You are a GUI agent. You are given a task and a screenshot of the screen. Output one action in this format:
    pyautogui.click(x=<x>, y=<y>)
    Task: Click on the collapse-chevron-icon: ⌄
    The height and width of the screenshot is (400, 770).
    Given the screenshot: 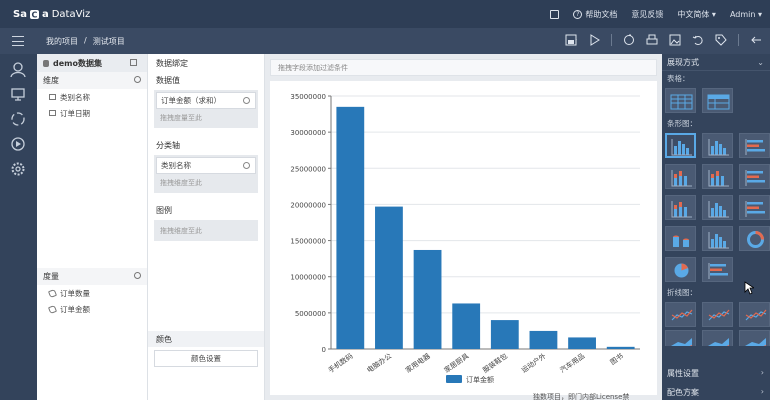 What is the action you would take?
    pyautogui.click(x=760, y=62)
    